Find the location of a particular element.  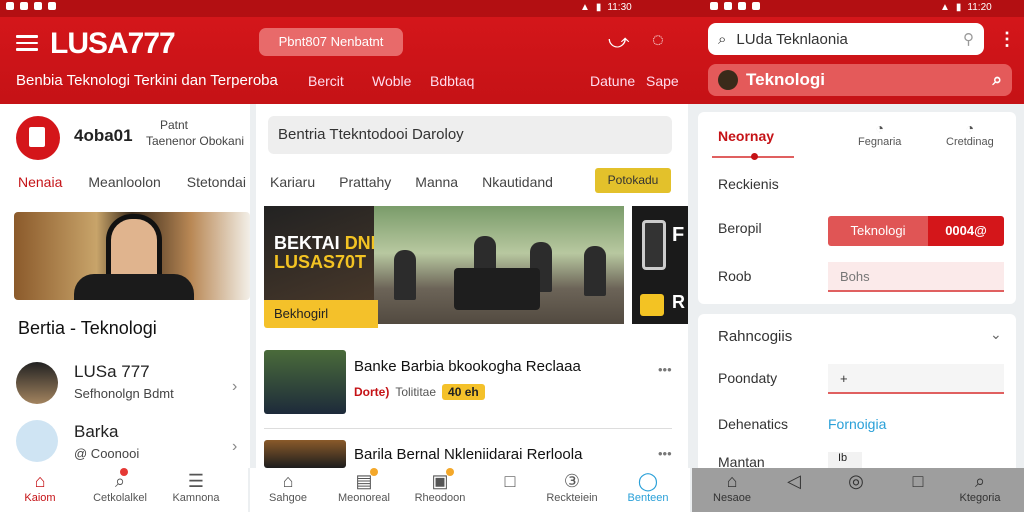

label-beropil: Beropil is located at coordinates (740, 228).